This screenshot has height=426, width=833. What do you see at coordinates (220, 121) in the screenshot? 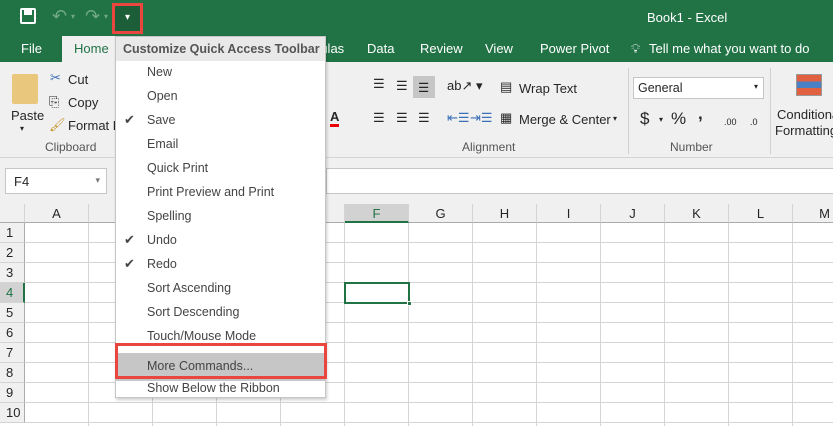
I see `menu-item: ✔ Save` at bounding box center [220, 121].